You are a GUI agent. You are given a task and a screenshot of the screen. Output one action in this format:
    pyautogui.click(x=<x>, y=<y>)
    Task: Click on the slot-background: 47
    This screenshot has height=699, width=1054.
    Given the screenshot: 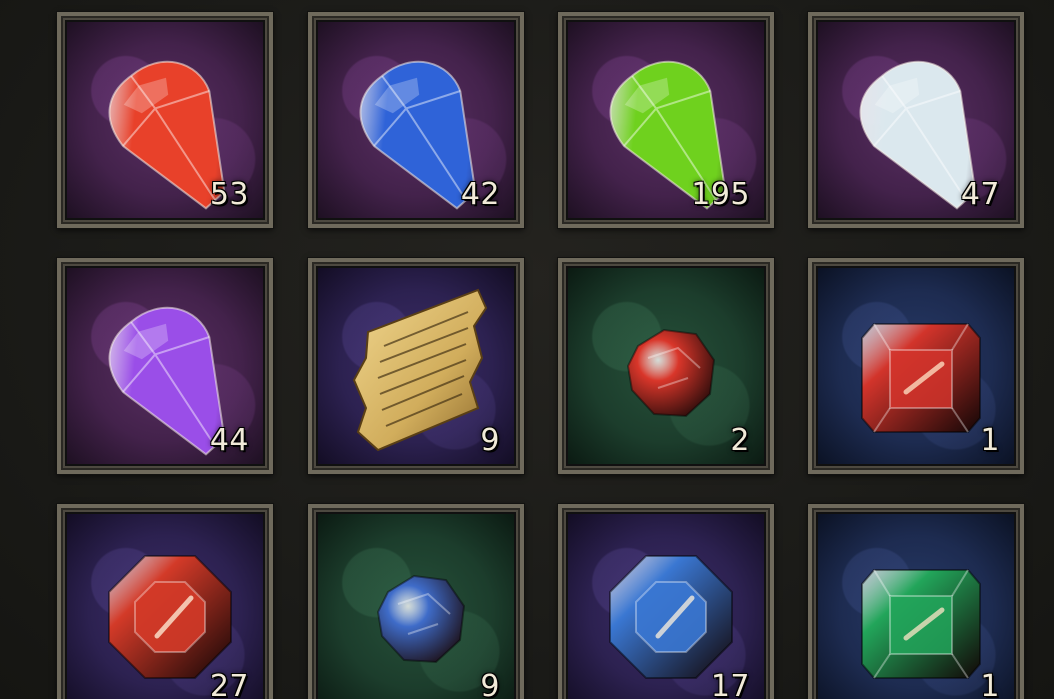 What is the action you would take?
    pyautogui.click(x=916, y=120)
    